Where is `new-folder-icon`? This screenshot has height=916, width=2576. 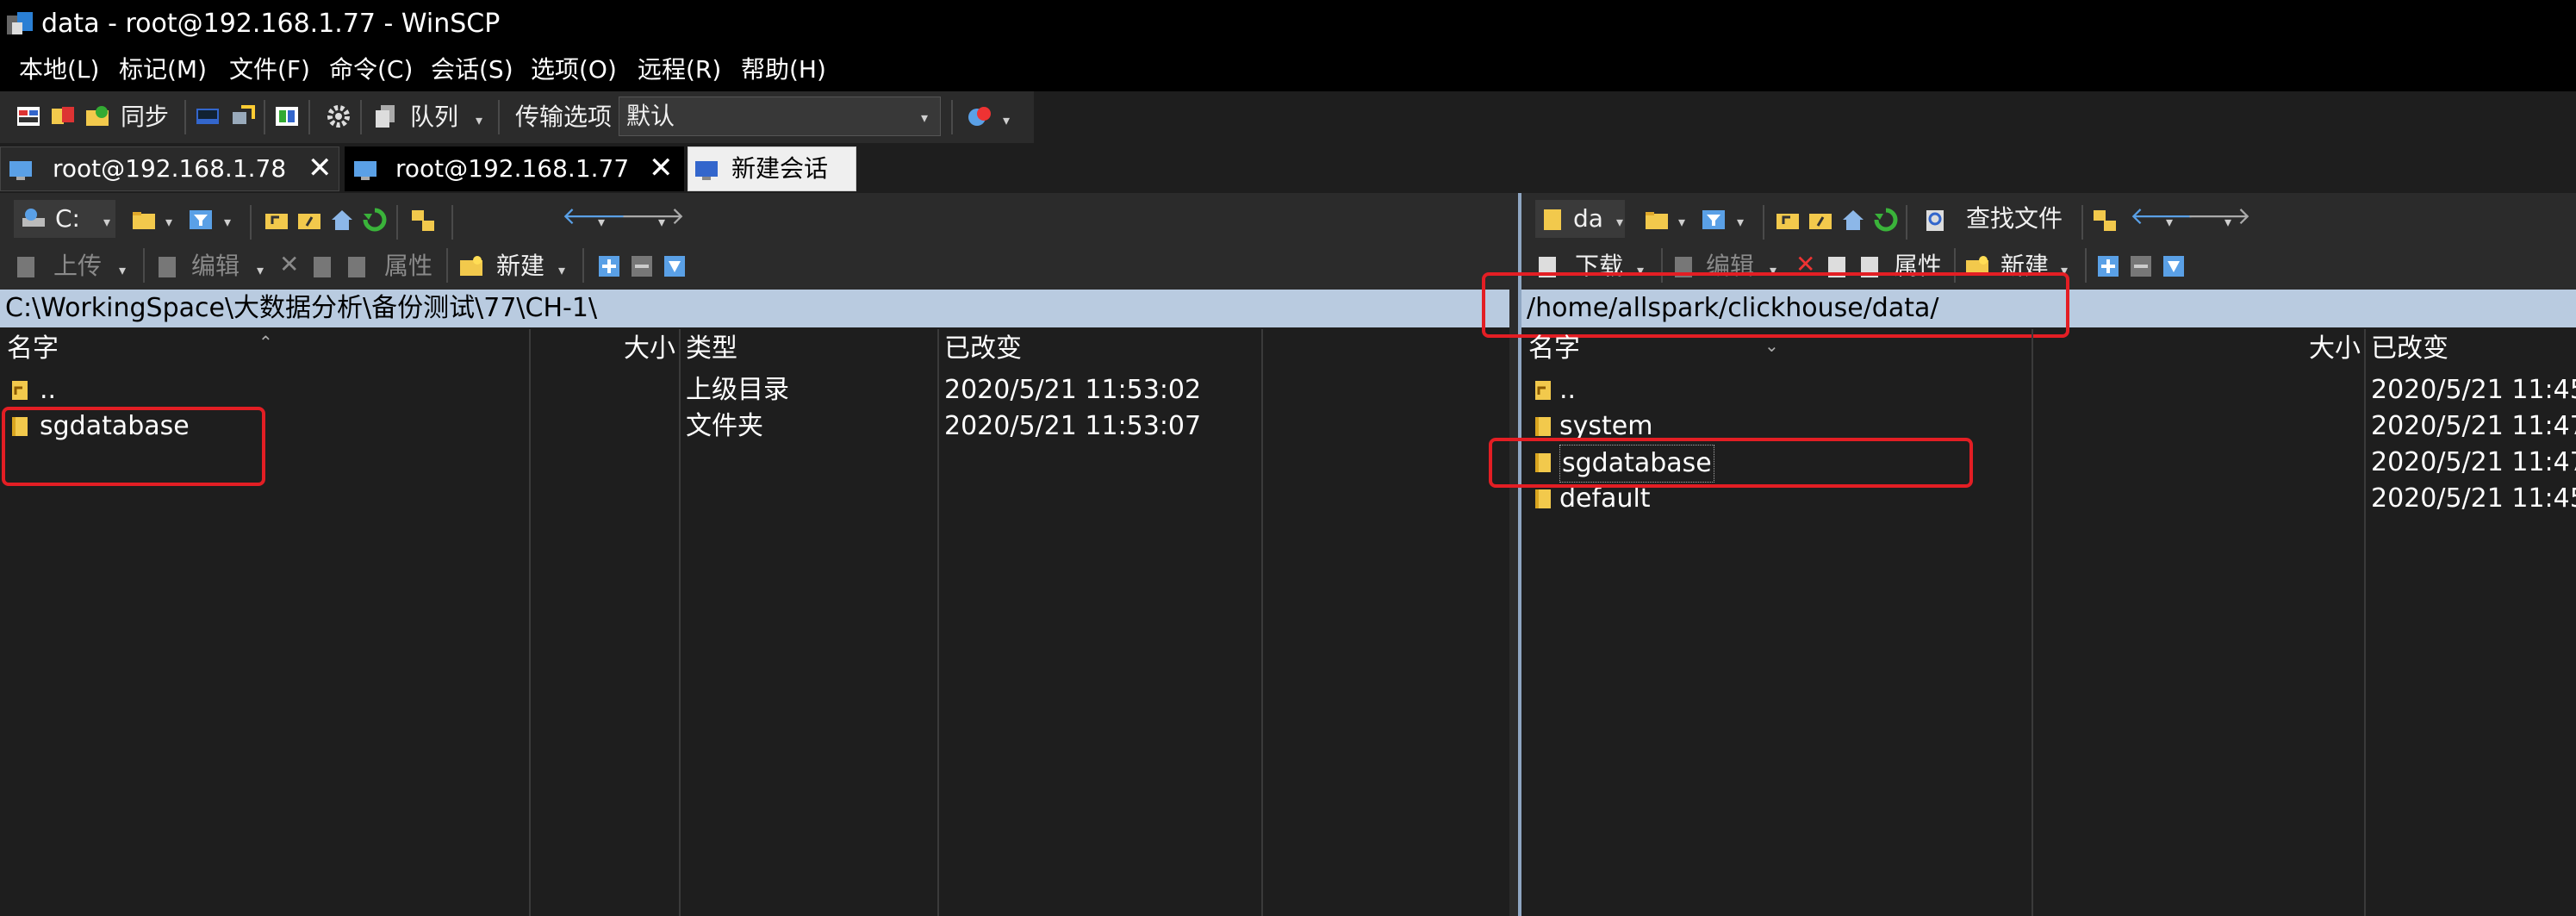
new-folder-icon is located at coordinates (471, 266).